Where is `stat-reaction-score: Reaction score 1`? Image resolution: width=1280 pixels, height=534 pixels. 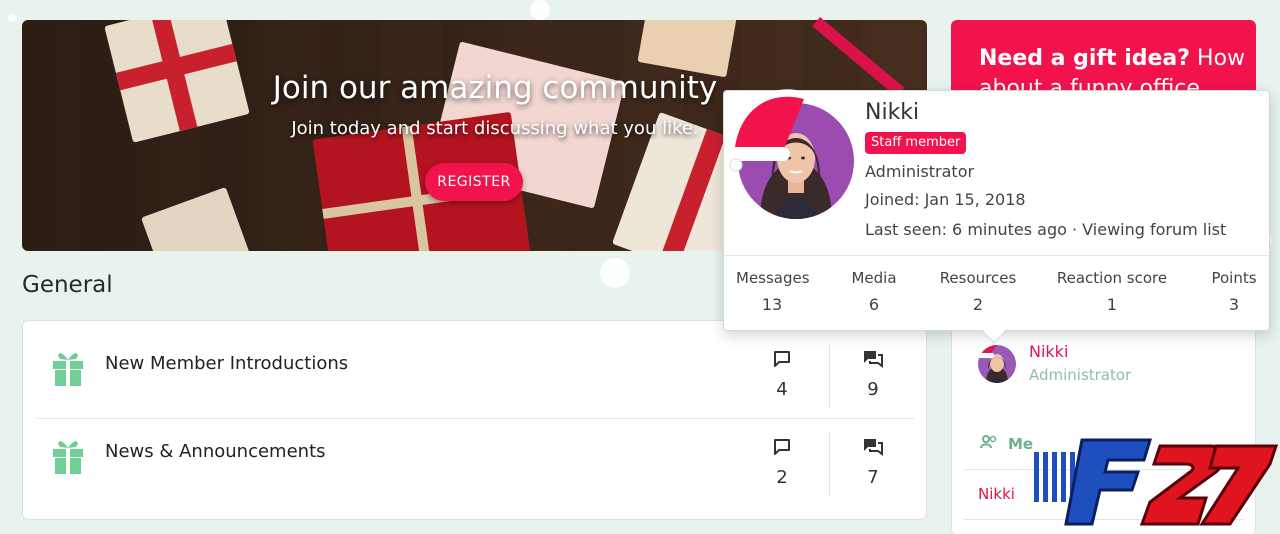
stat-reaction-score: Reaction score 1 is located at coordinates (1112, 291).